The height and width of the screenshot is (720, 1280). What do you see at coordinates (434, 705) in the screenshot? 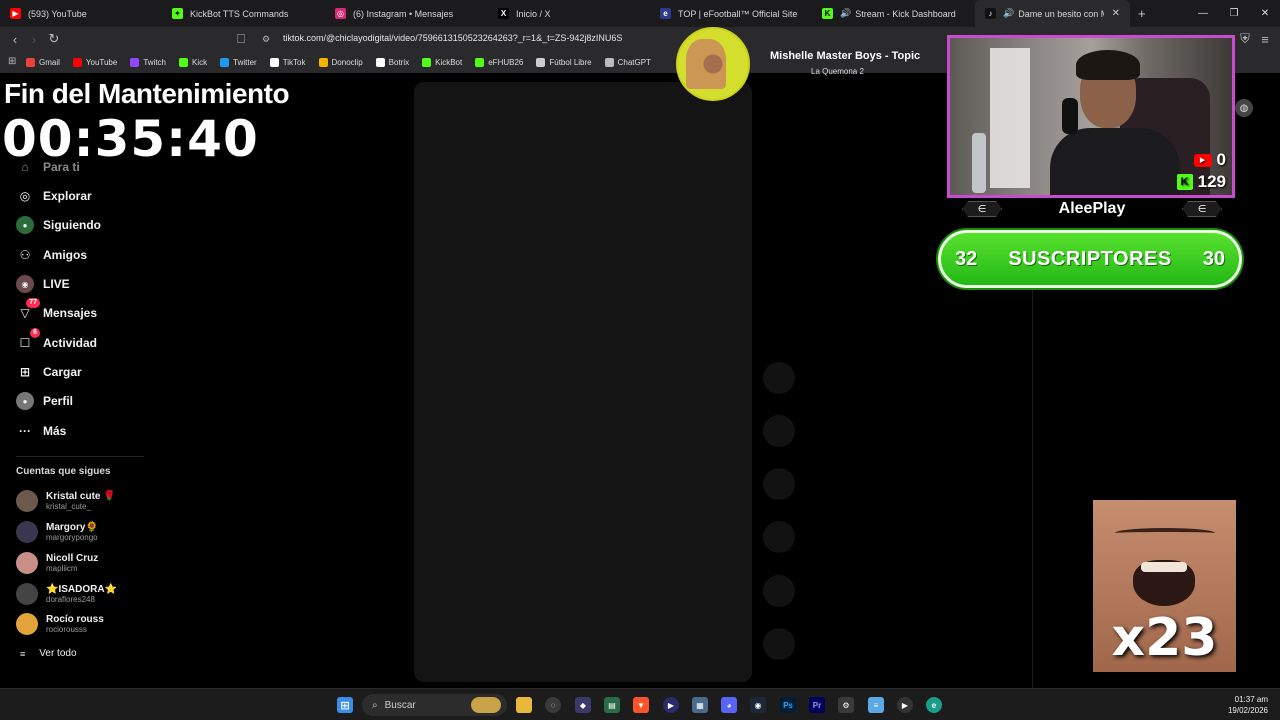
I see `taskbar-search: ⌕ Buscar` at bounding box center [434, 705].